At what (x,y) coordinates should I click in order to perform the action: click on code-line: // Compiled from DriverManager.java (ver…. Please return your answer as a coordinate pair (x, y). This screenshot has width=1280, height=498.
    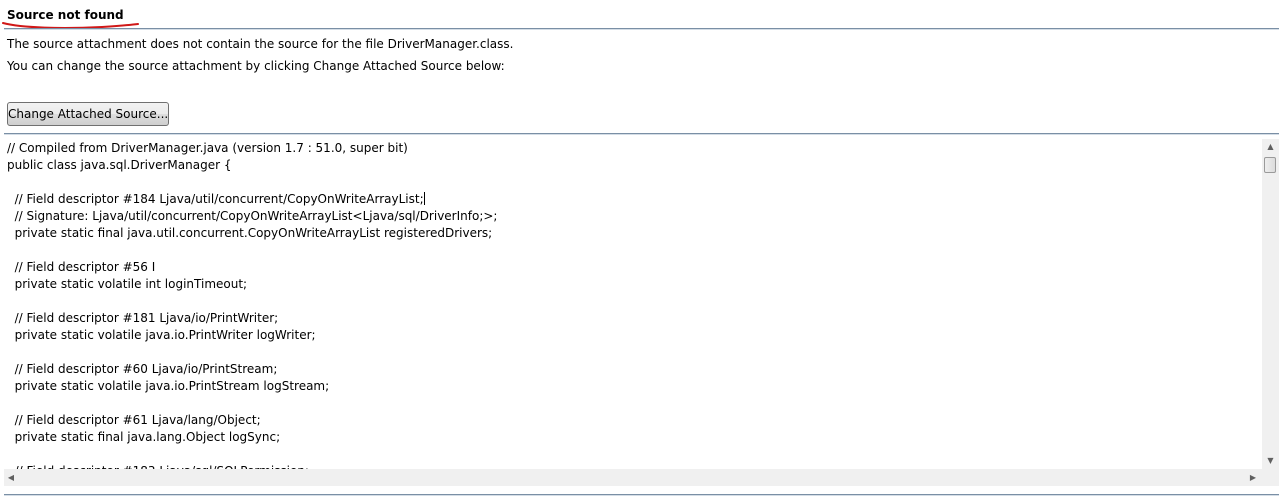
    Looking at the image, I should click on (252, 148).